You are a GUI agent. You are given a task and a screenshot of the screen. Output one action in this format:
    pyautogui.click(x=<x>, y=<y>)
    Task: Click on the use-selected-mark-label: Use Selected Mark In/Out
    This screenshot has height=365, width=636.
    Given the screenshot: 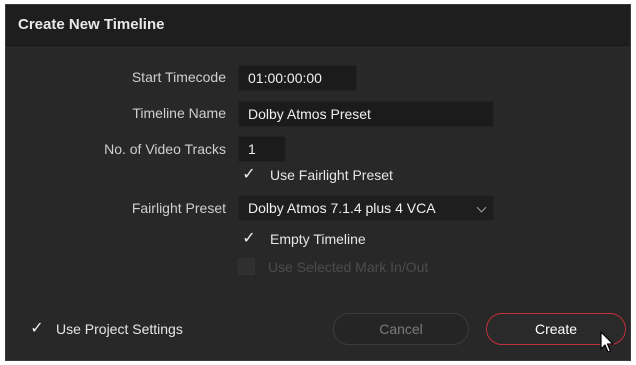 What is the action you would take?
    pyautogui.click(x=348, y=267)
    